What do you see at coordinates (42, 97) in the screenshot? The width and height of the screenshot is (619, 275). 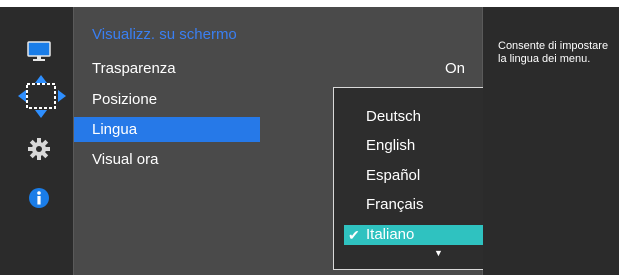 I see `move-arrows-icon` at bounding box center [42, 97].